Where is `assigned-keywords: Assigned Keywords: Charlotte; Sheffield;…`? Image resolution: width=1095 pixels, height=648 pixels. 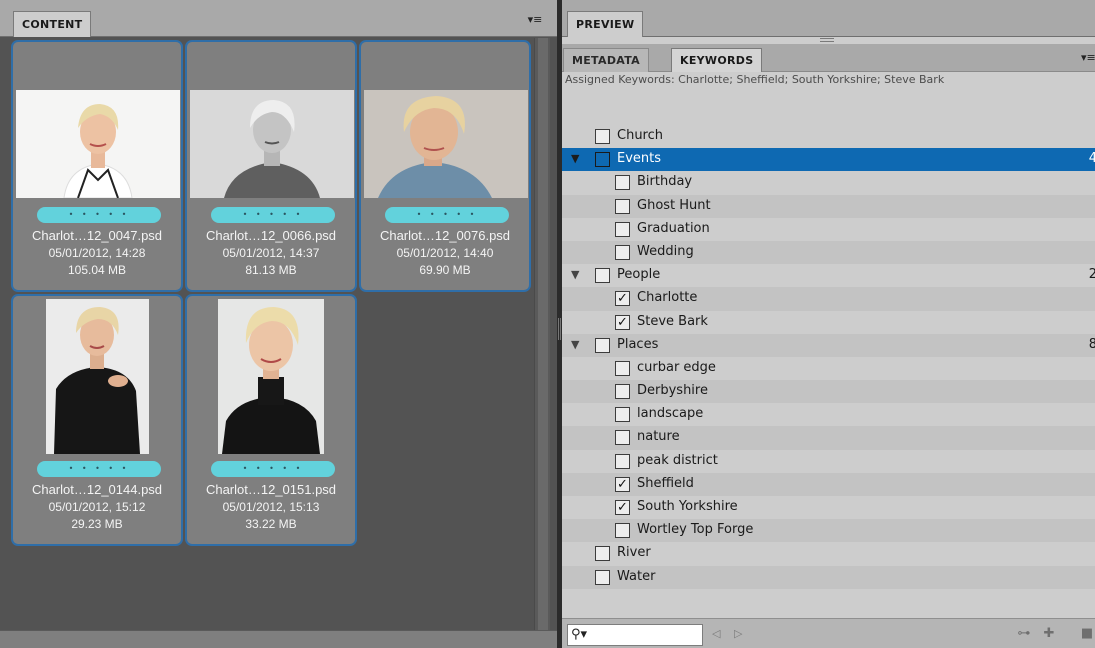
assigned-keywords: Assigned Keywords: Charlotte; Sheffield;… is located at coordinates (755, 79).